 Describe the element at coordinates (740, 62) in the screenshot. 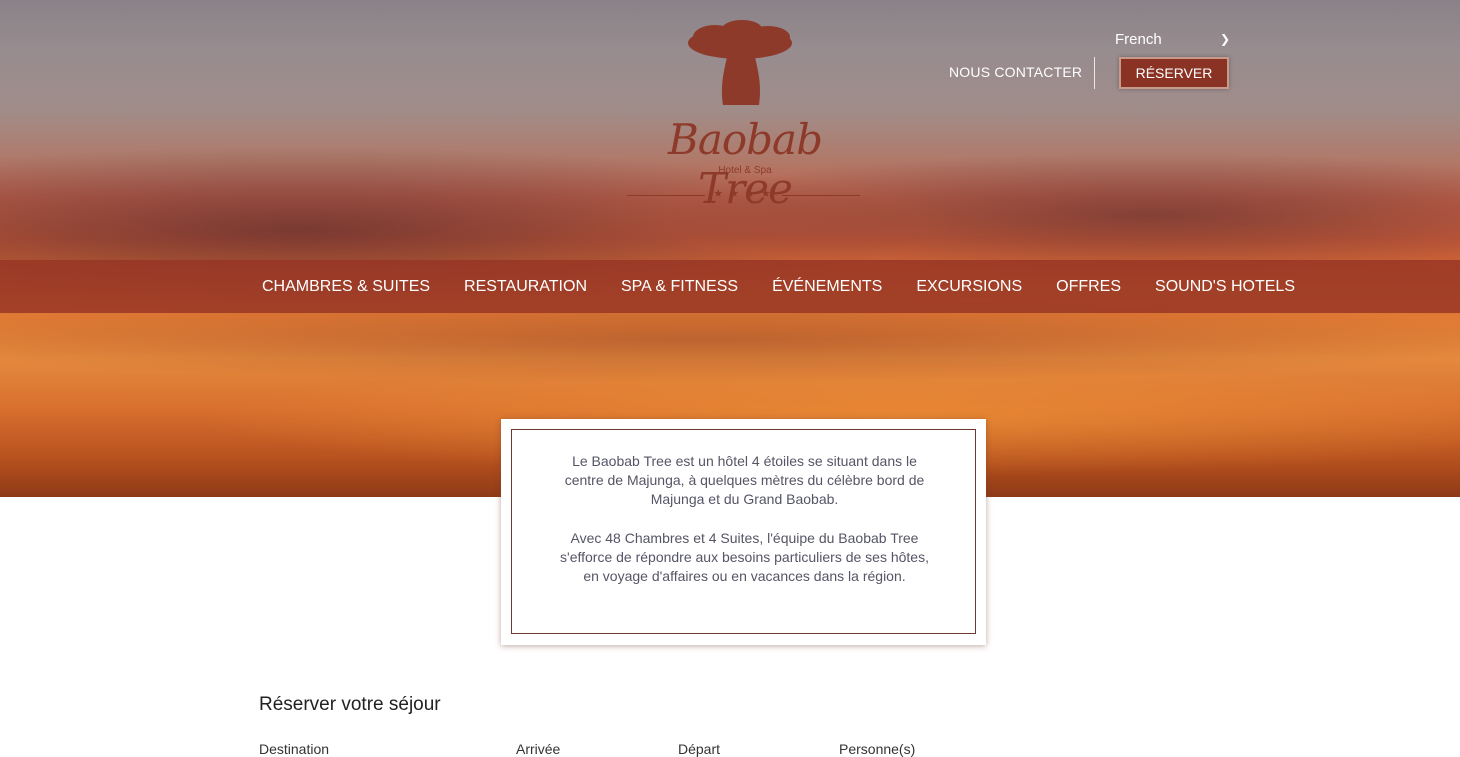

I see `baobab-tree-icon` at that location.